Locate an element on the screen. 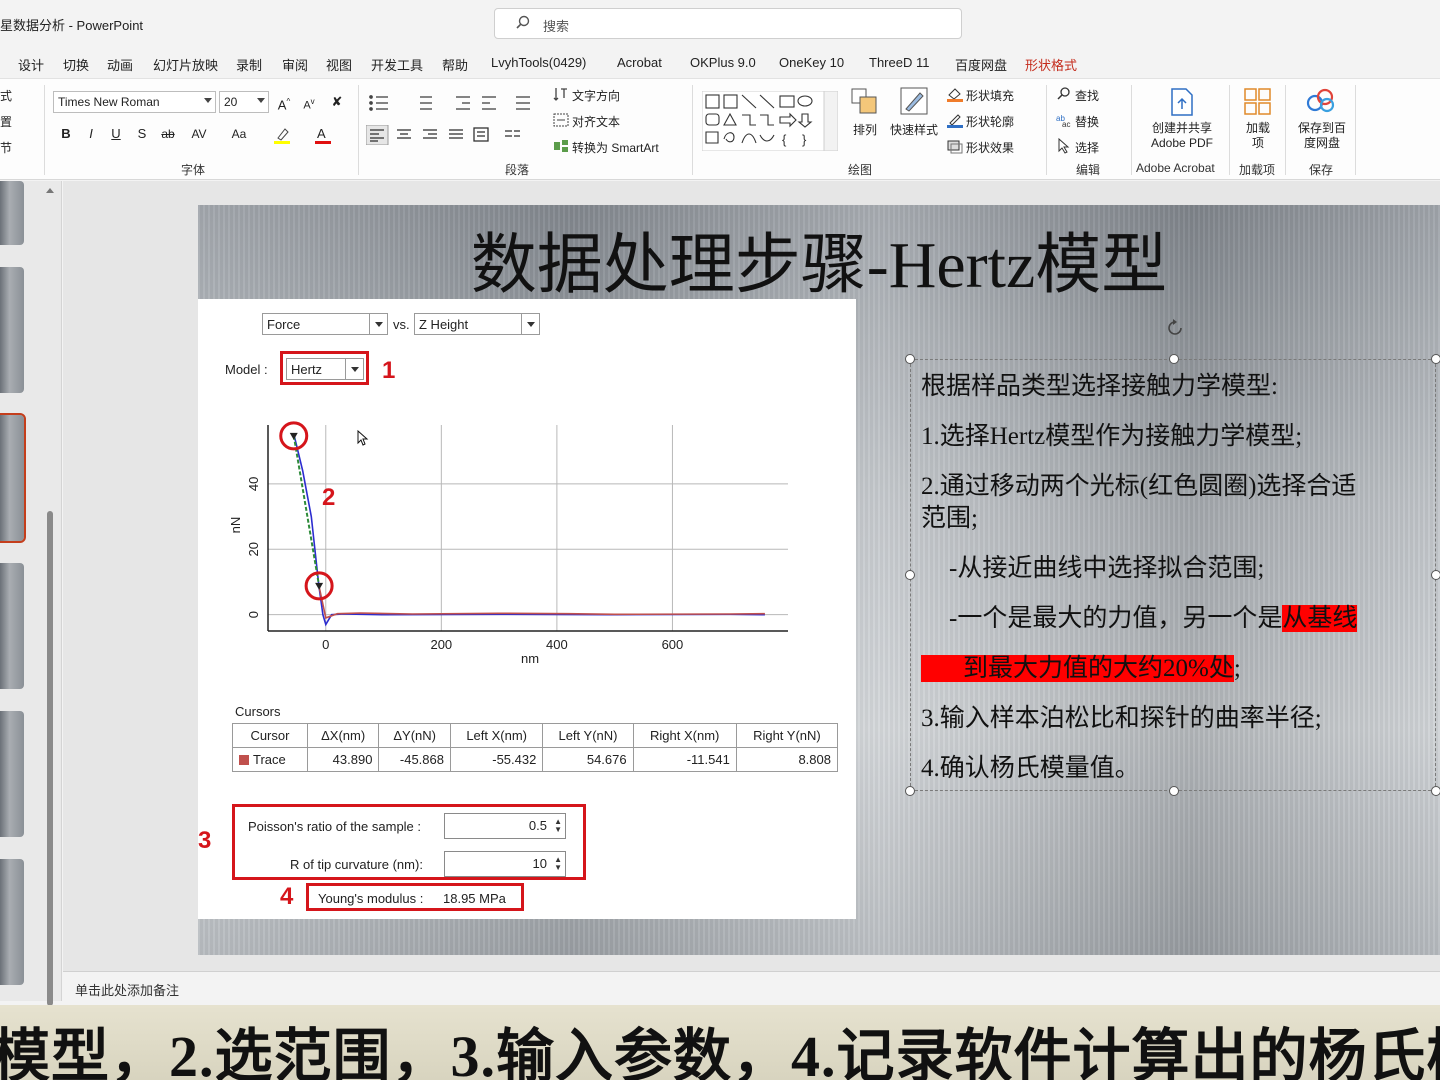 This screenshot has width=1440, height=1080. arrange-button: 排列 is located at coordinates (865, 129).